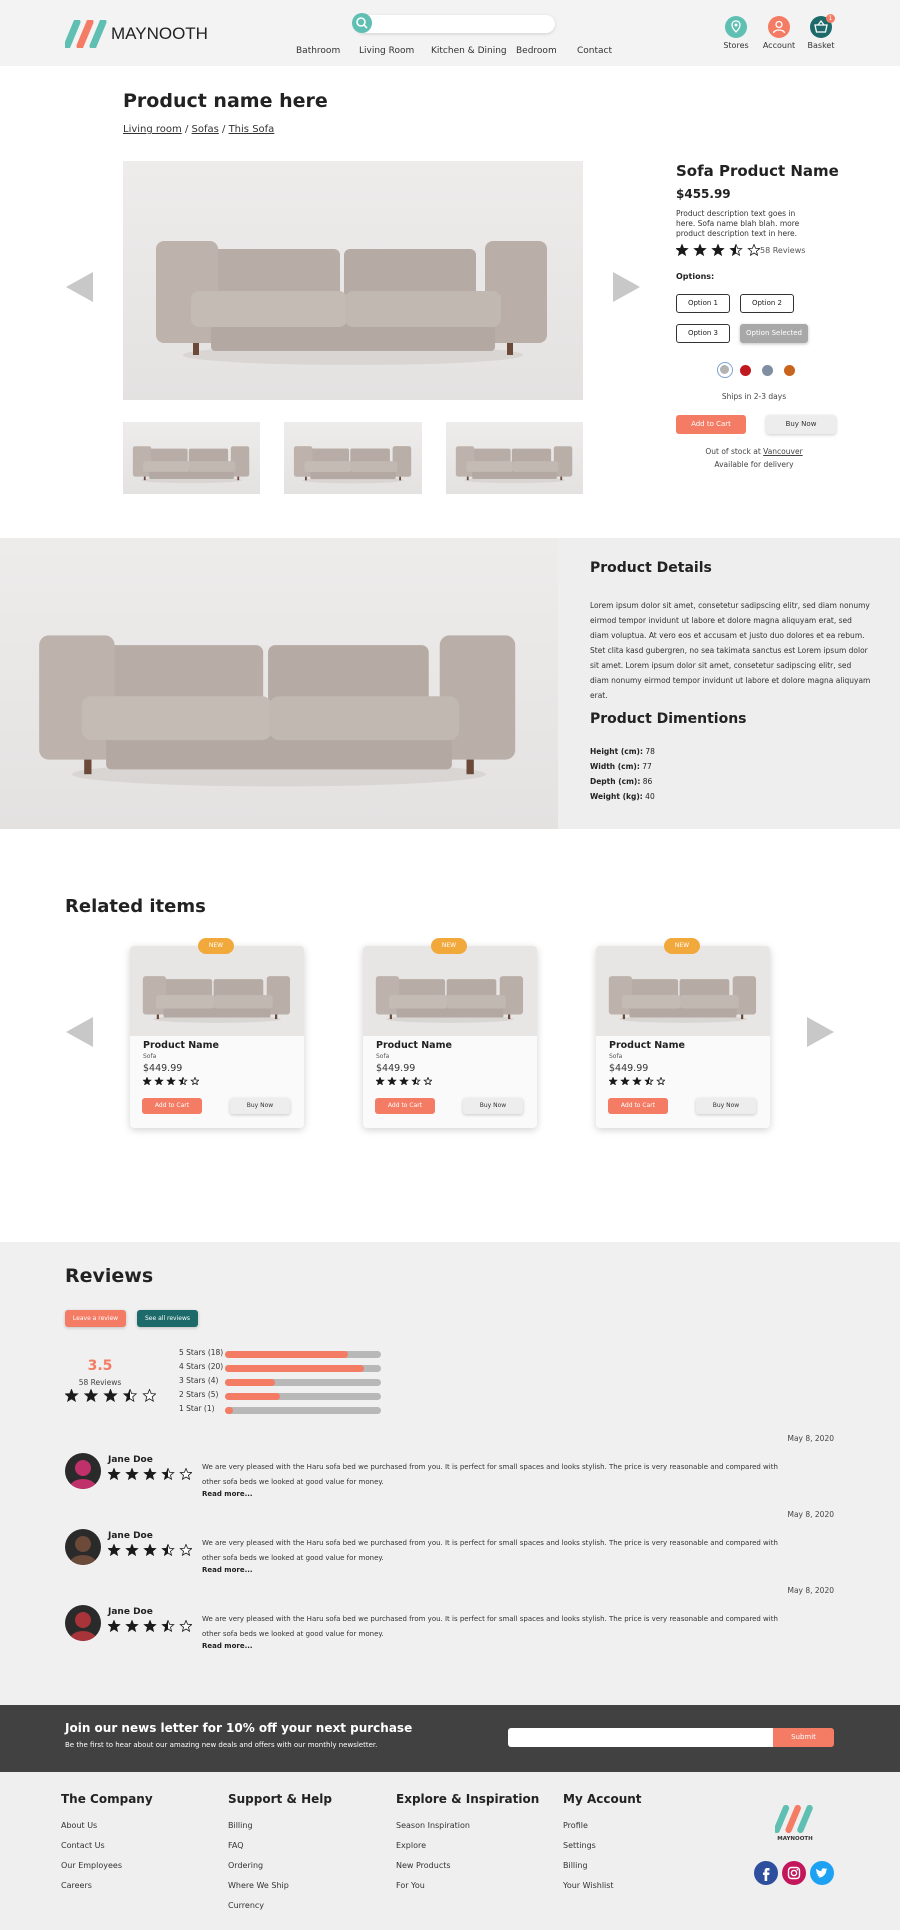  I want to click on related-next-arrow-icon, so click(820, 1032).